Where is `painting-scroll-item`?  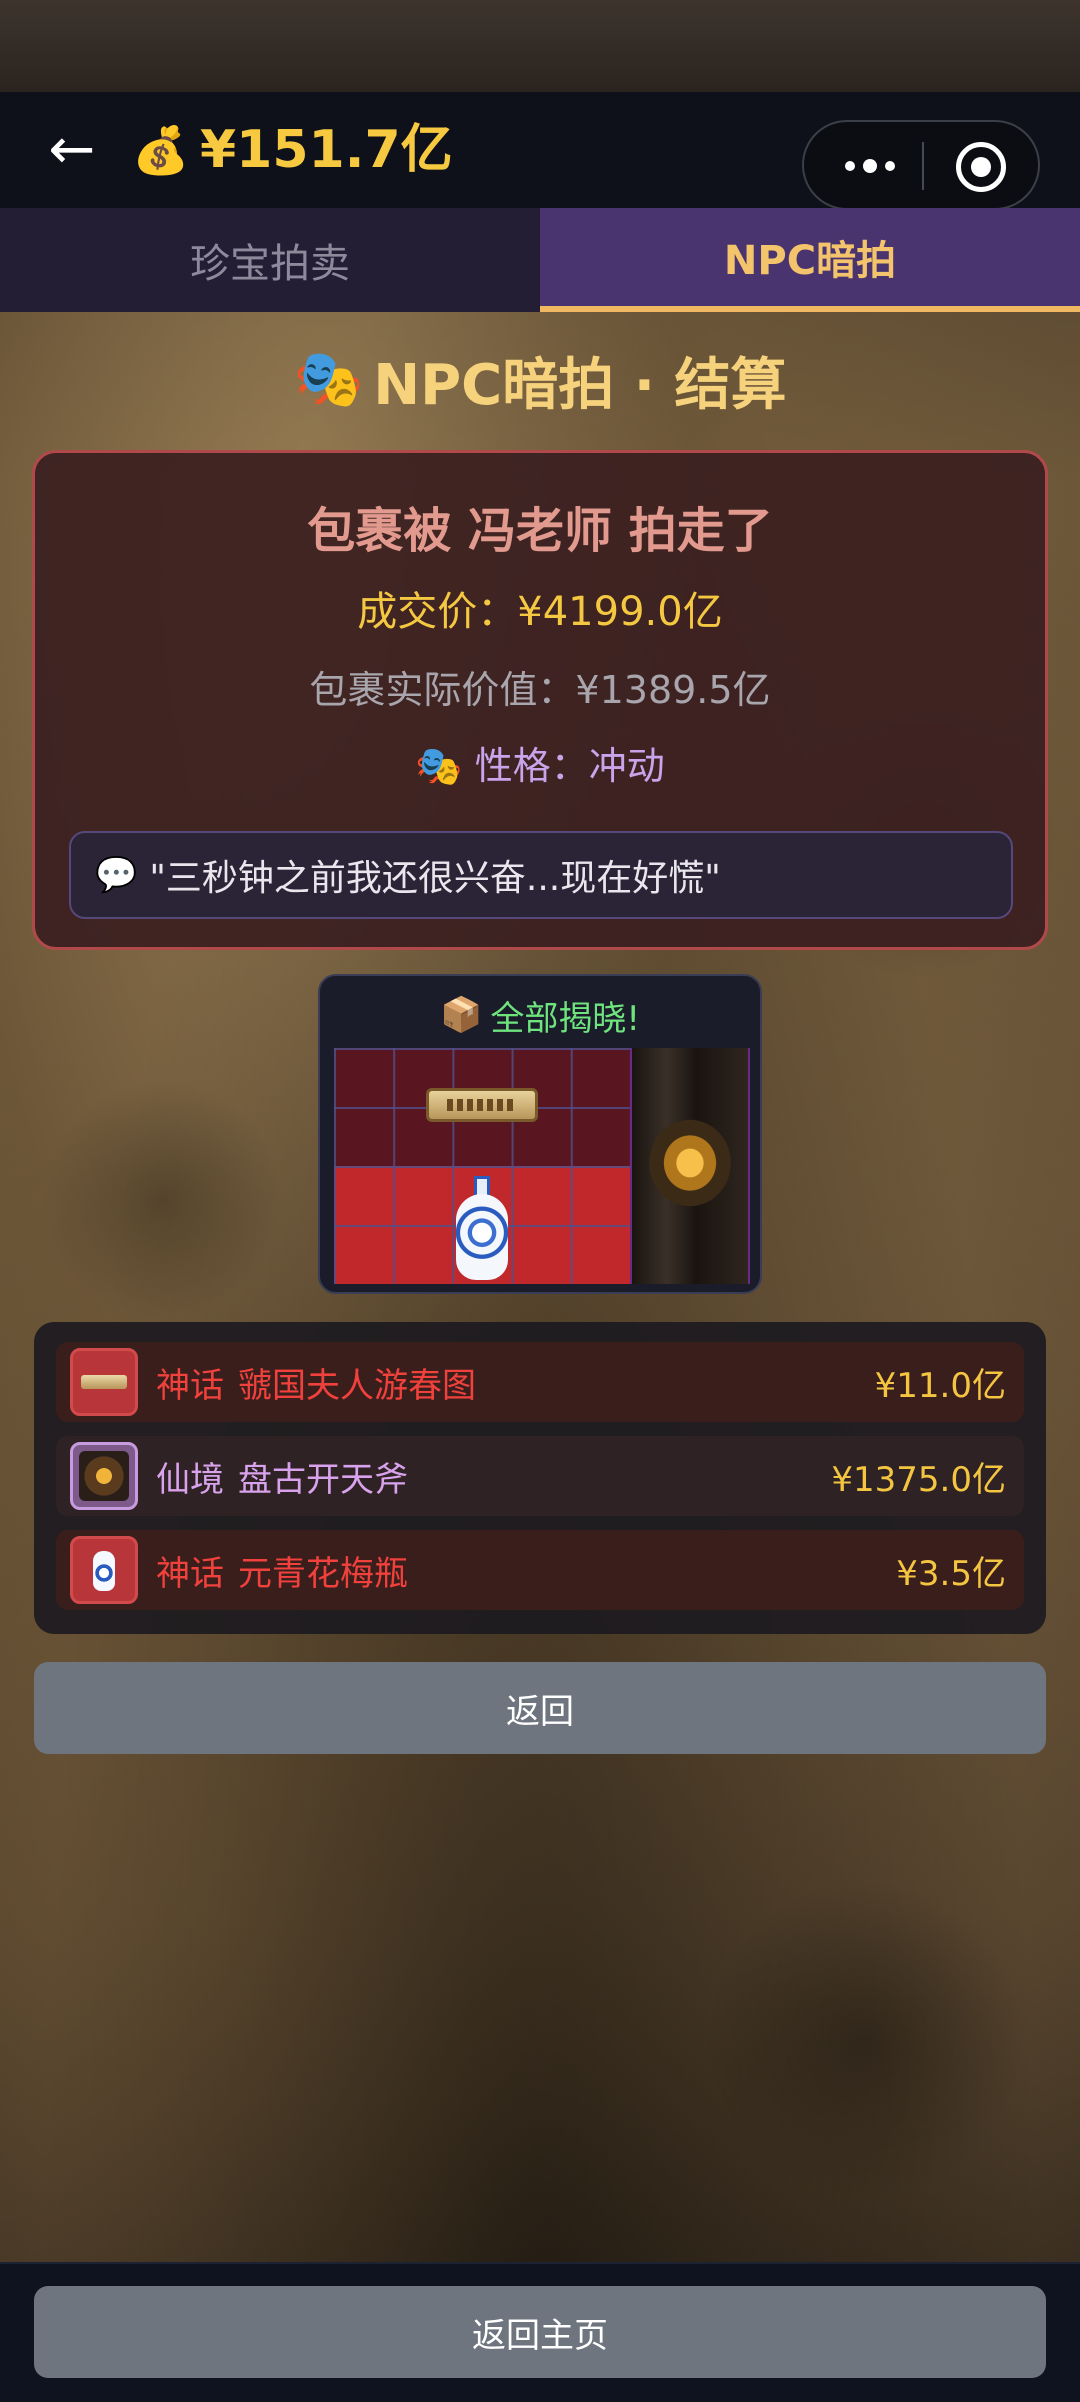 painting-scroll-item is located at coordinates (482, 1105).